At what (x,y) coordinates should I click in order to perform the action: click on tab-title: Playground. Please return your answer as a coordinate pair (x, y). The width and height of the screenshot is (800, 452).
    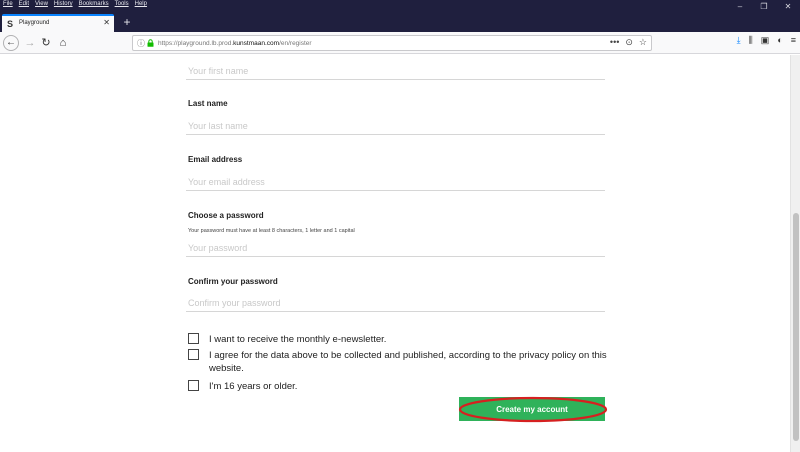
    Looking at the image, I should click on (34, 23).